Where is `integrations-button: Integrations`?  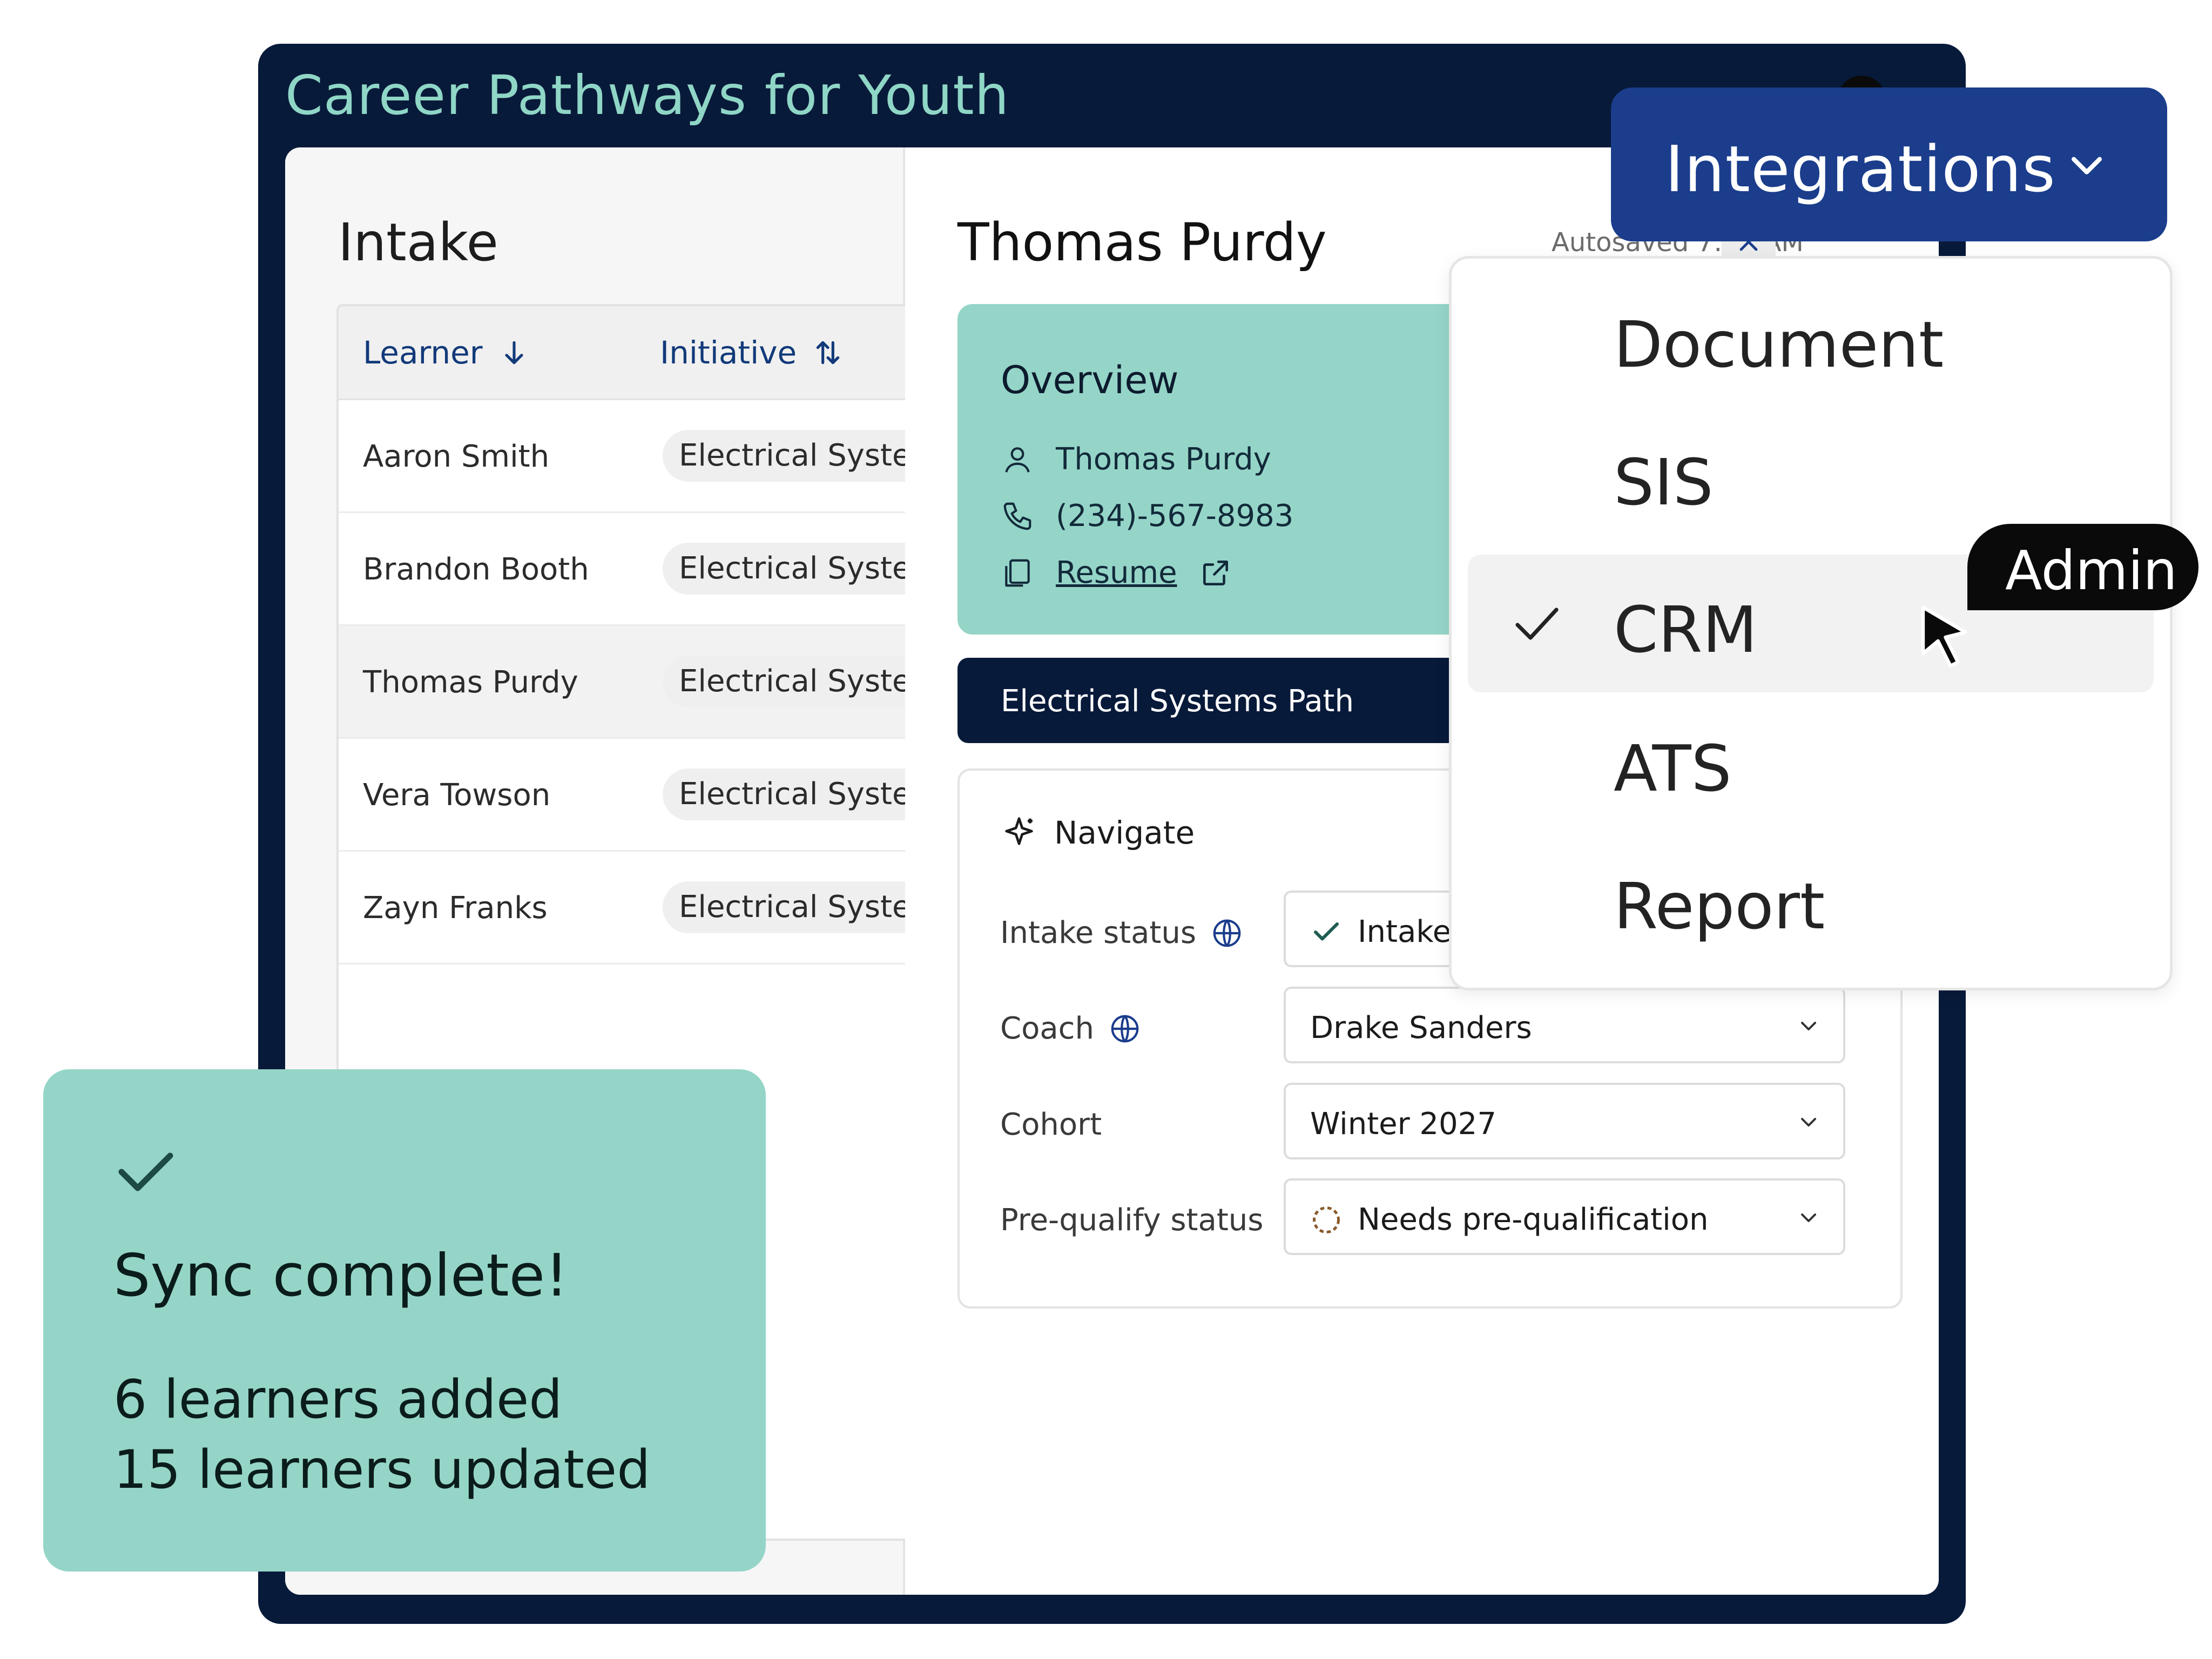 integrations-button: Integrations is located at coordinates (1889, 164).